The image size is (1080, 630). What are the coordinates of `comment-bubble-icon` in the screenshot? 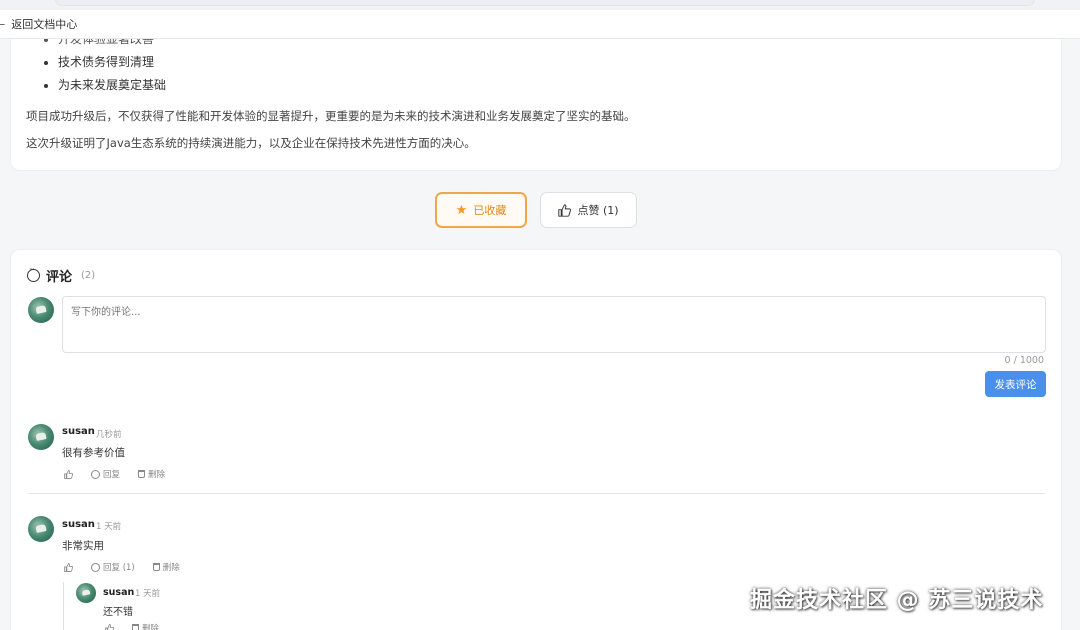 It's located at (33, 273).